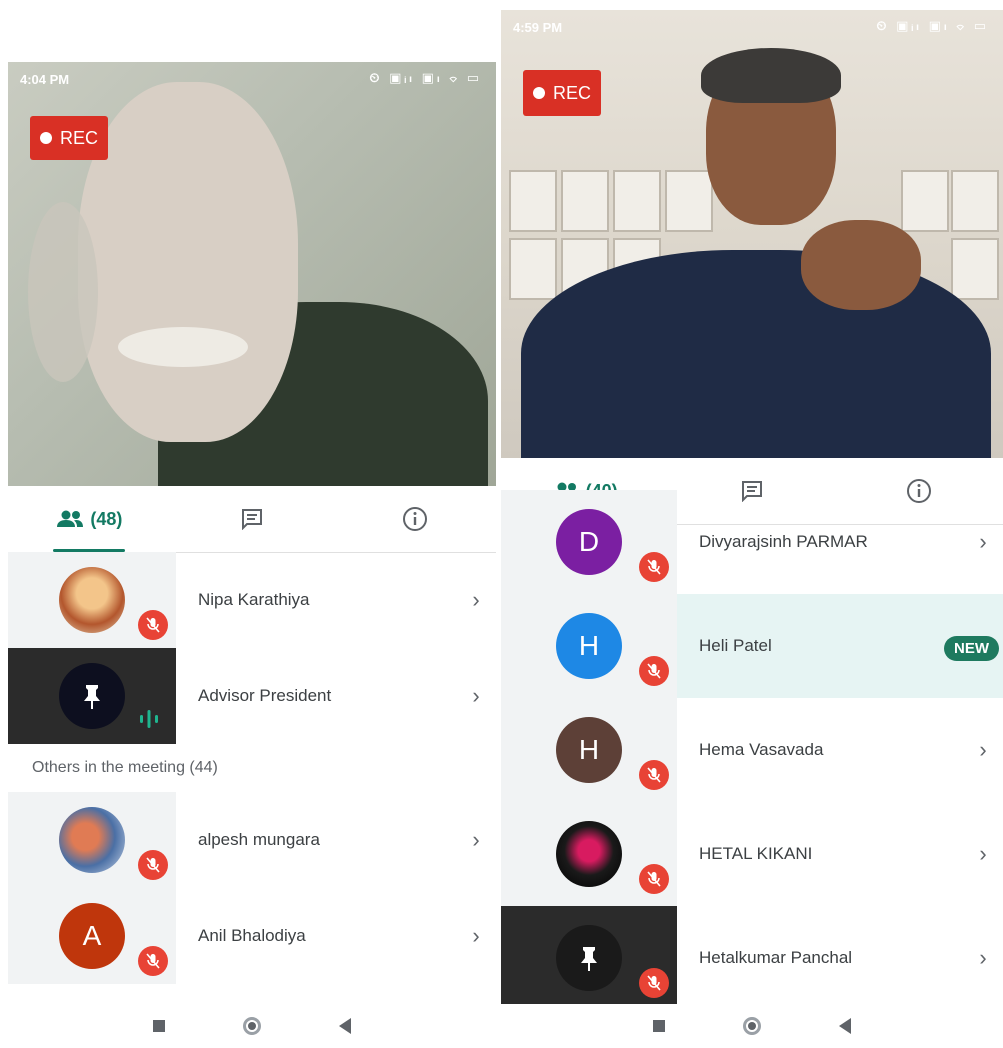 The height and width of the screenshot is (1048, 1003). I want to click on participant-row: HETAL KIKANI ›, so click(752, 854).